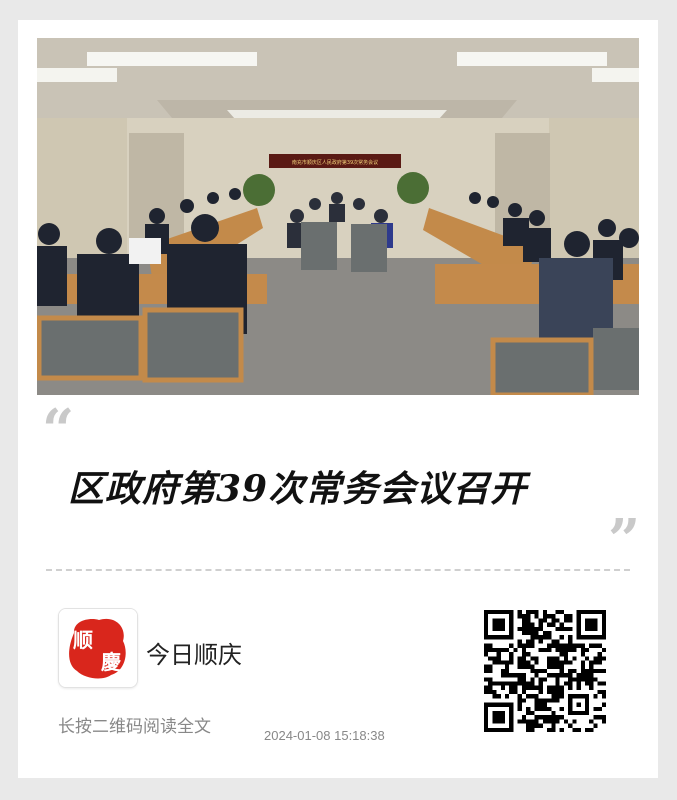 The height and width of the screenshot is (800, 677). I want to click on close-quote-icon: ”, so click(624, 540).